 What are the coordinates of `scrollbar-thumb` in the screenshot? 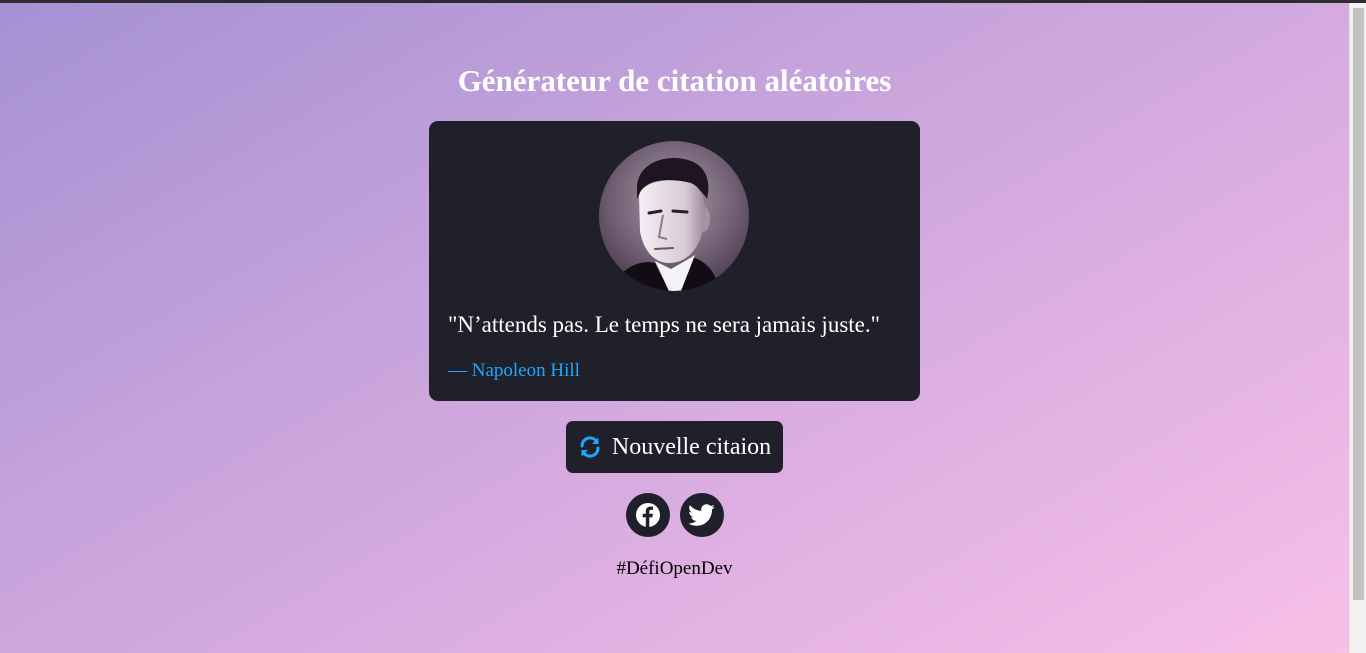 It's located at (1358, 304).